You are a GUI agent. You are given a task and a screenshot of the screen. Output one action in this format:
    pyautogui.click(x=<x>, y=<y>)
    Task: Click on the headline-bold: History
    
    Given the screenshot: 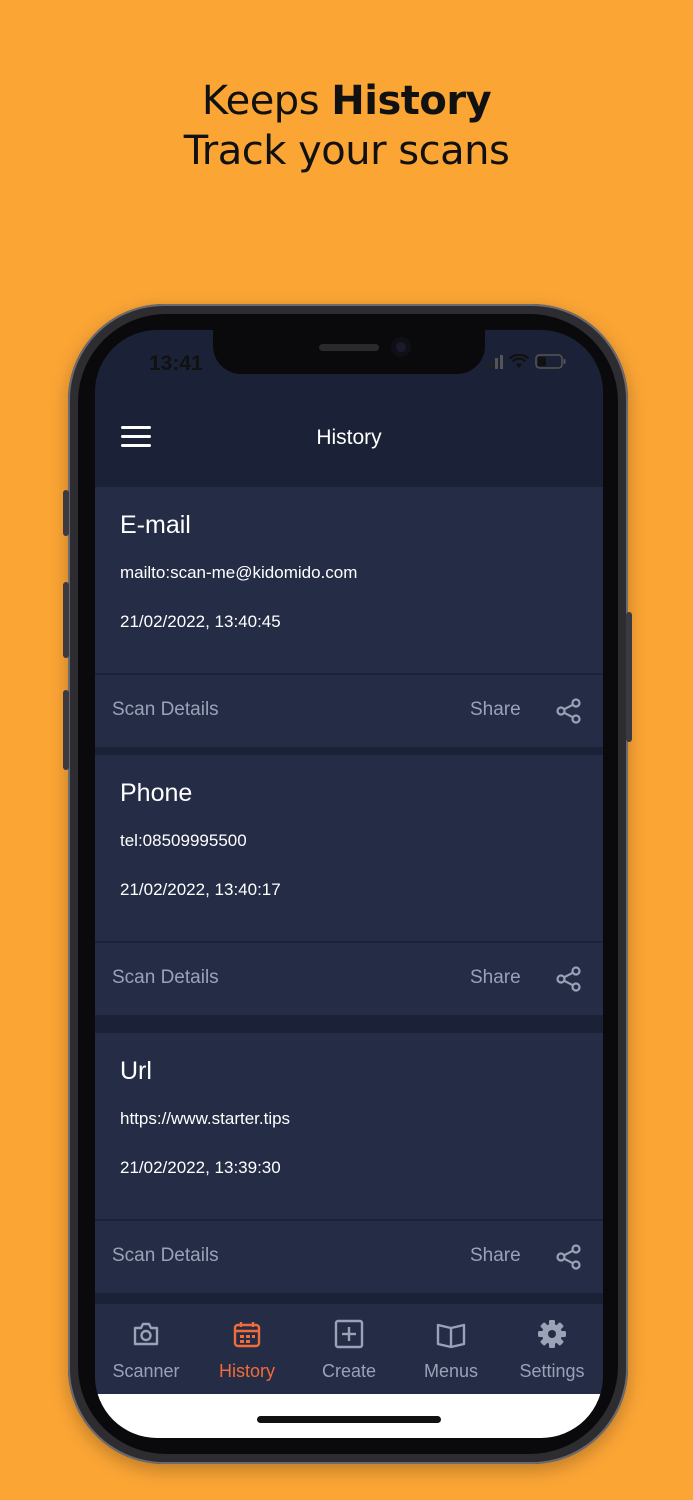 What is the action you would take?
    pyautogui.click(x=411, y=101)
    